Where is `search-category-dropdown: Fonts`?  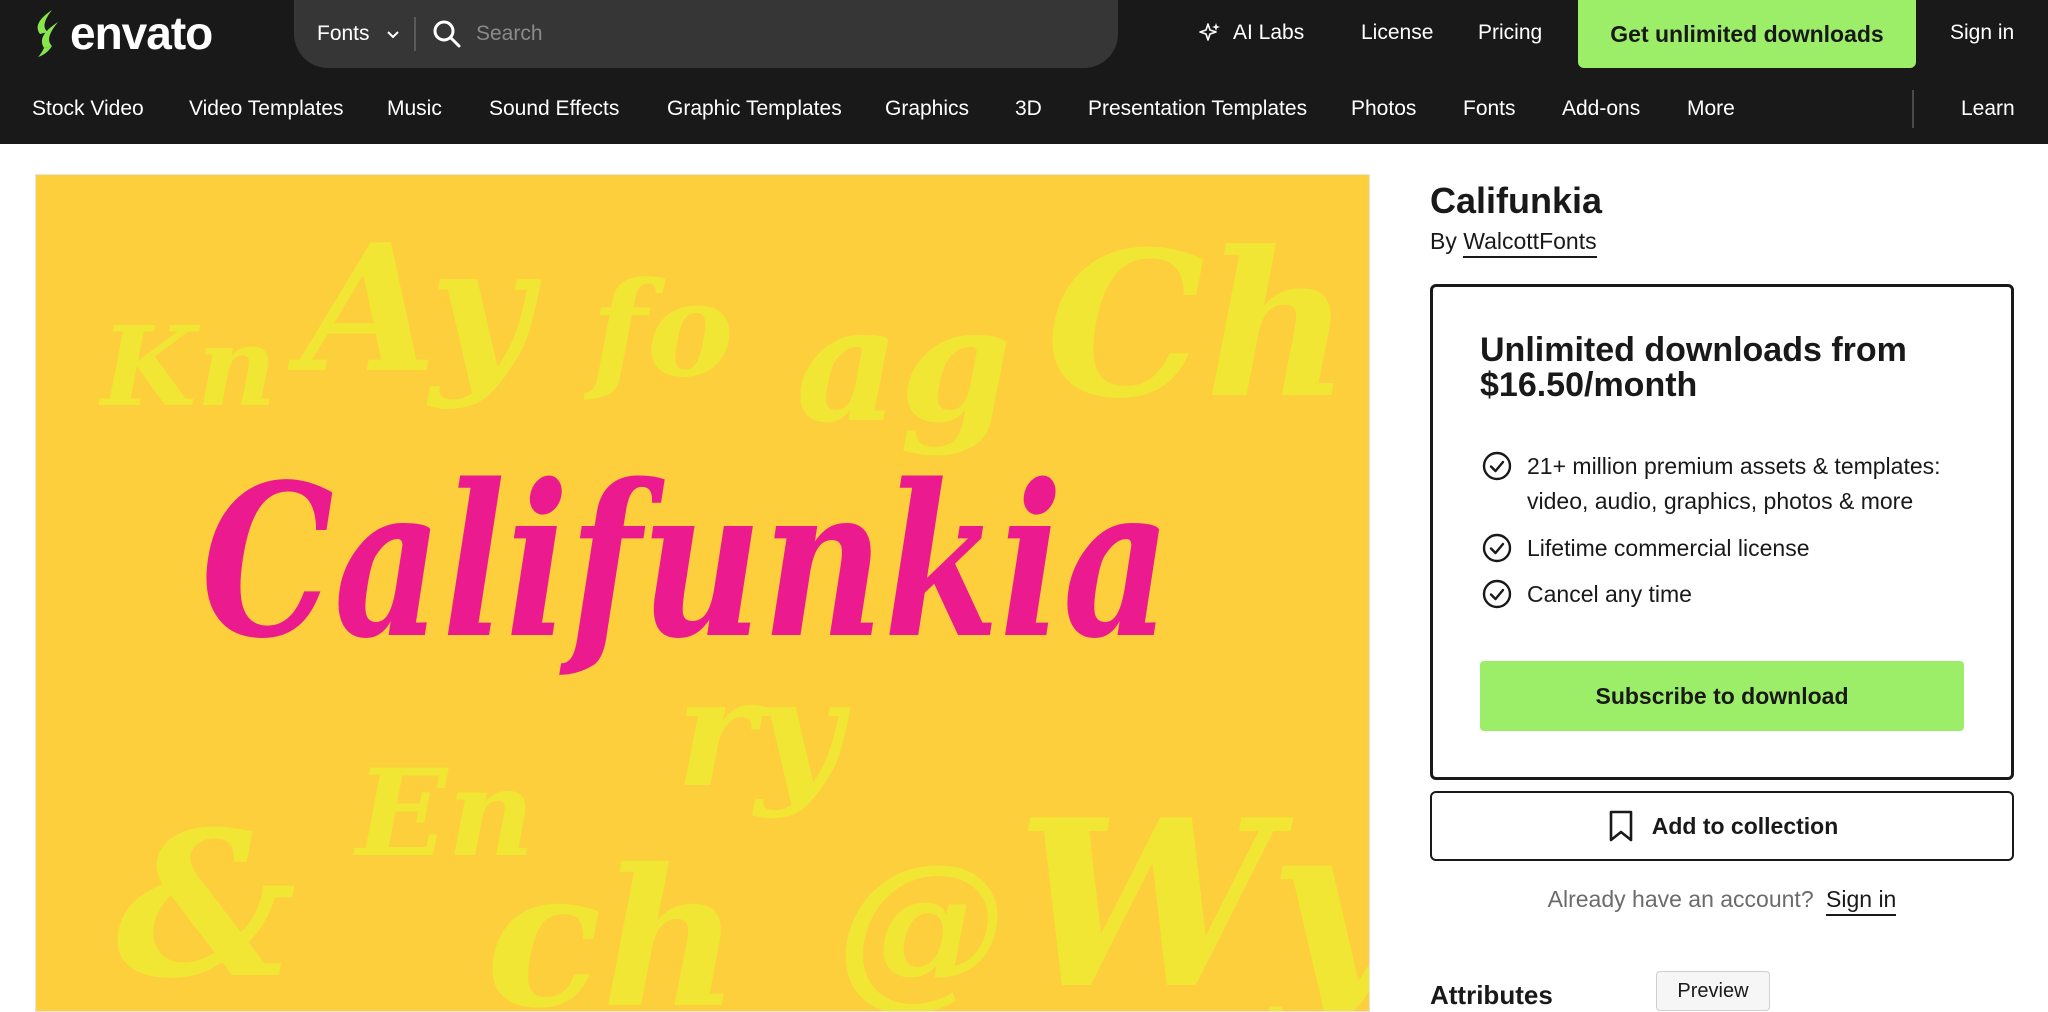
search-category-dropdown: Fonts is located at coordinates (355, 34).